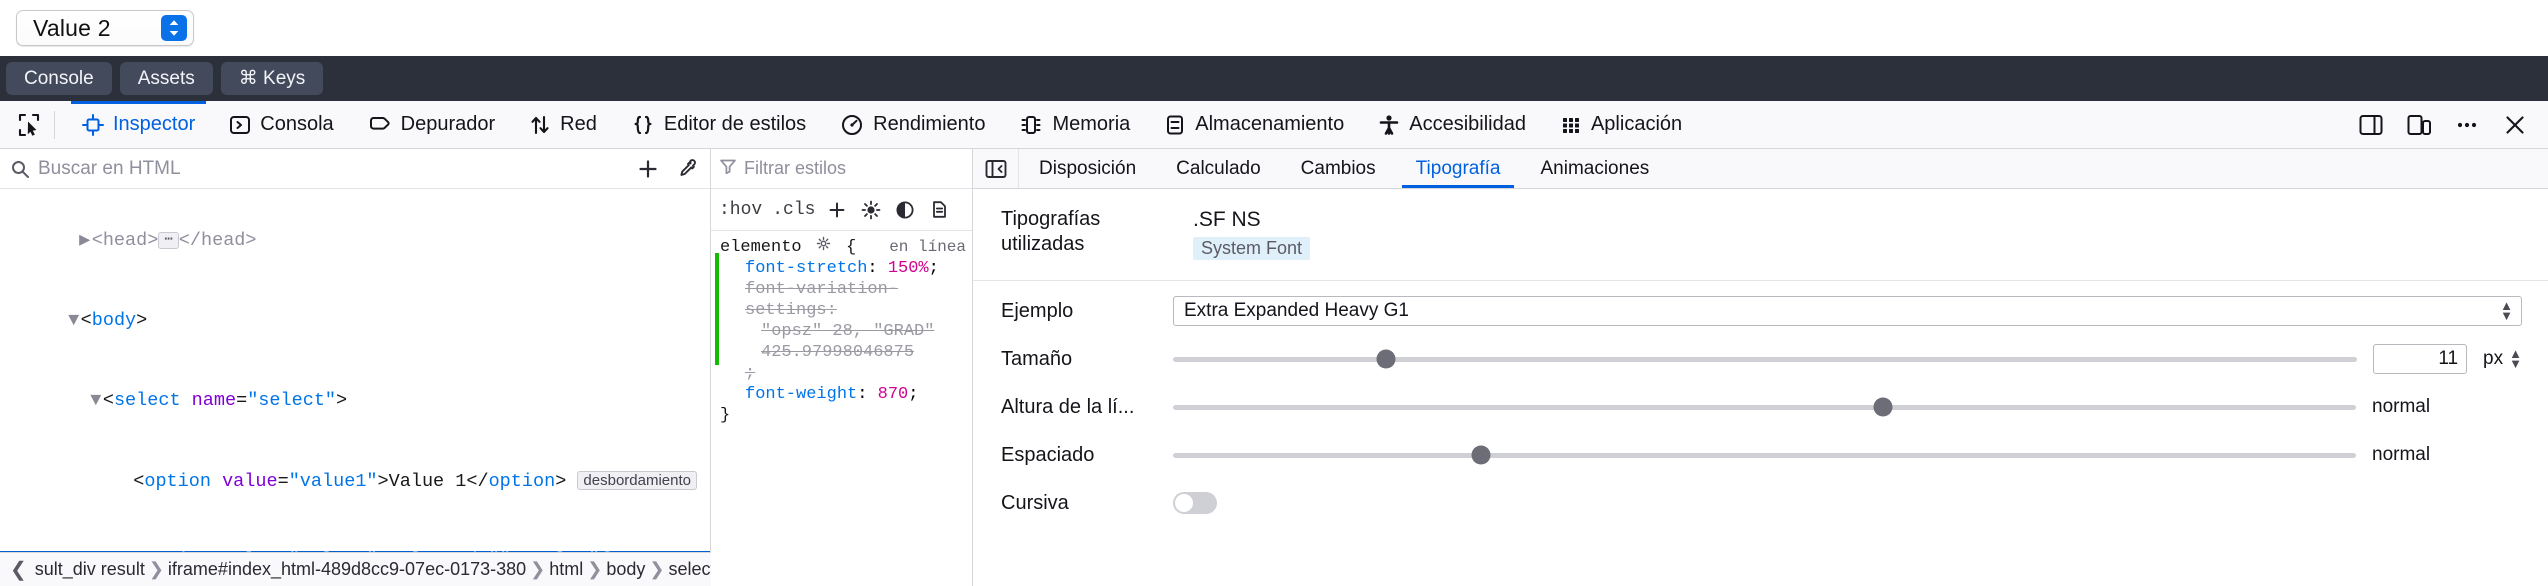 Image resolution: width=2548 pixels, height=586 pixels. I want to click on class-toggle: .cls, so click(793, 210).